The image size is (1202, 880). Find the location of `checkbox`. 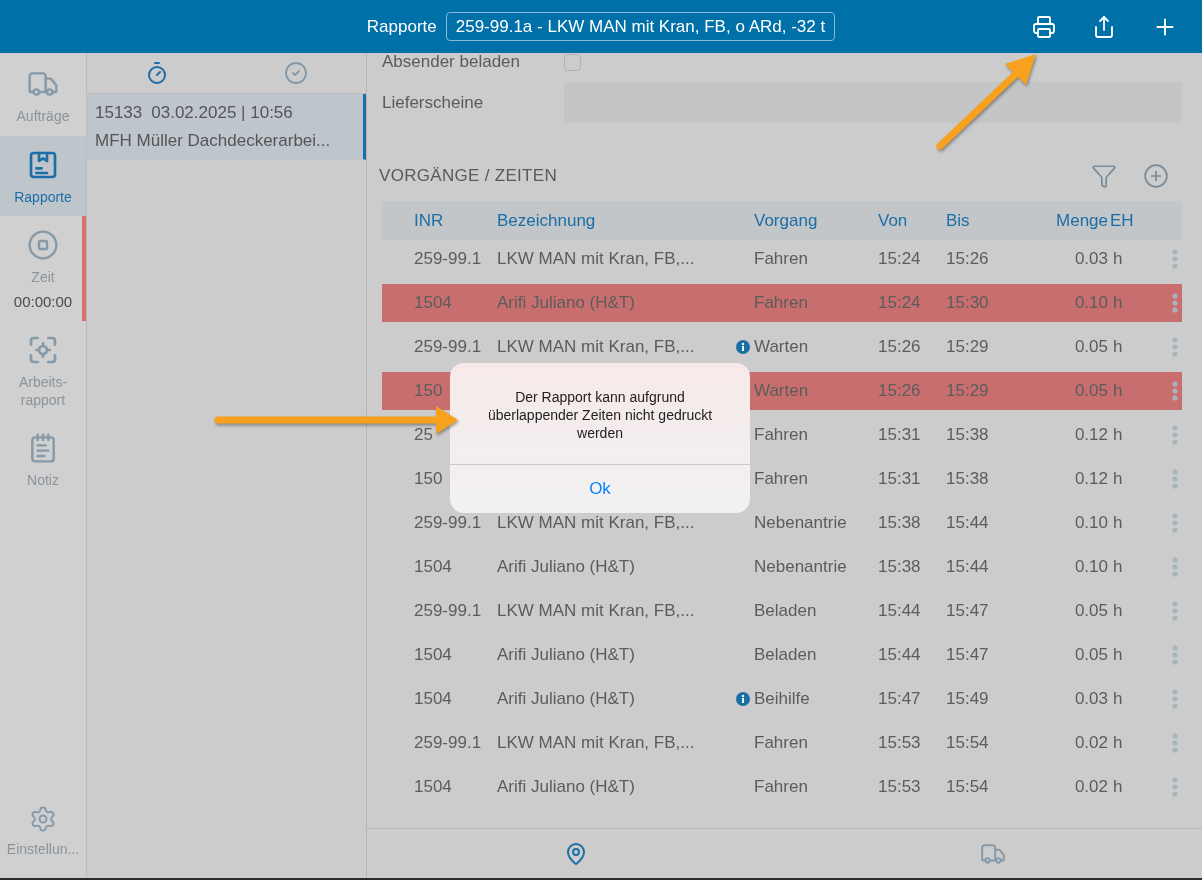

checkbox is located at coordinates (572, 62).